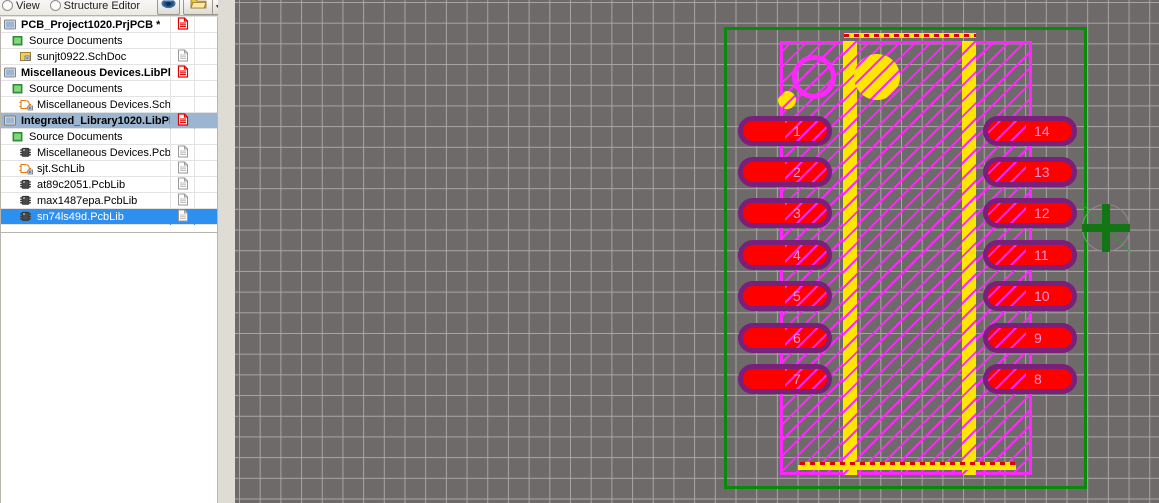 The image size is (1159, 503). Describe the element at coordinates (86, 120) in the screenshot. I see `tree-row-name-cell: Integrated_Library1020.LibPkg *` at that location.